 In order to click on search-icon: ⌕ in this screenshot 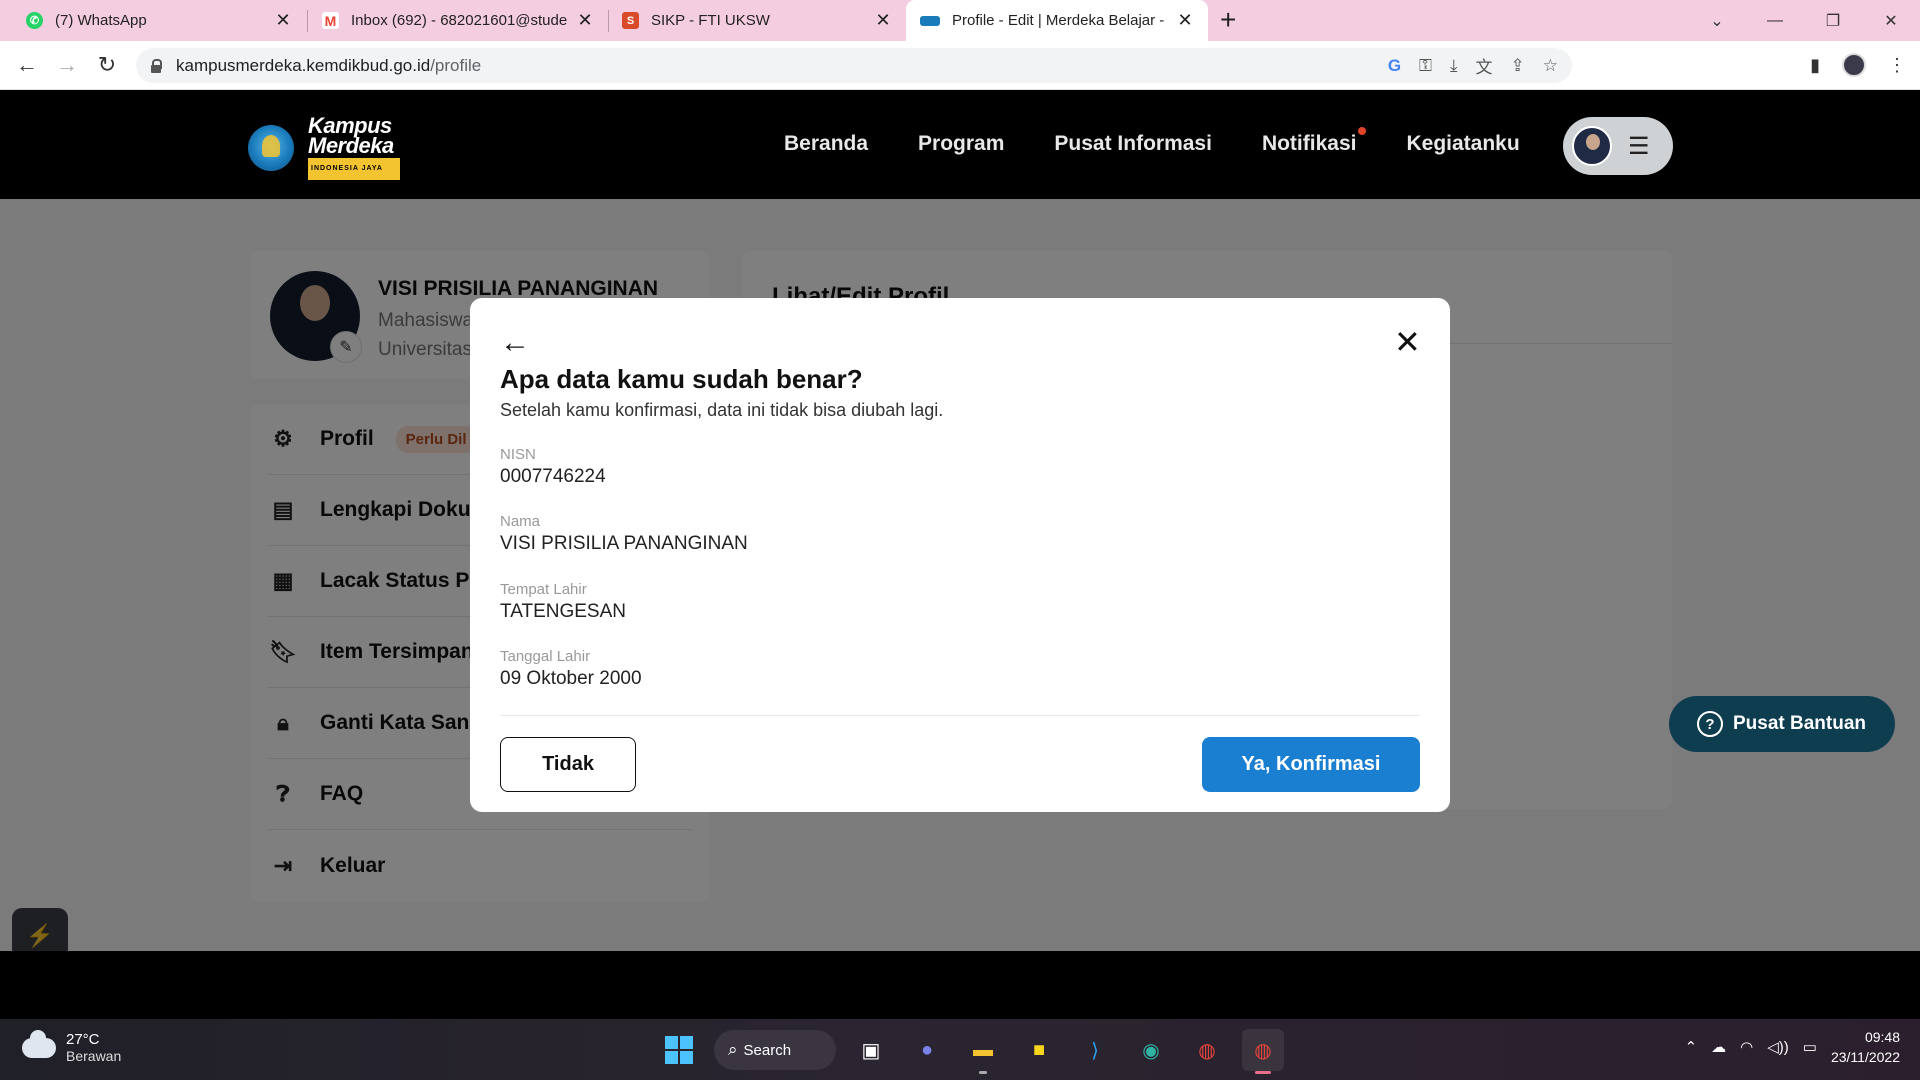, I will do `click(733, 1049)`.